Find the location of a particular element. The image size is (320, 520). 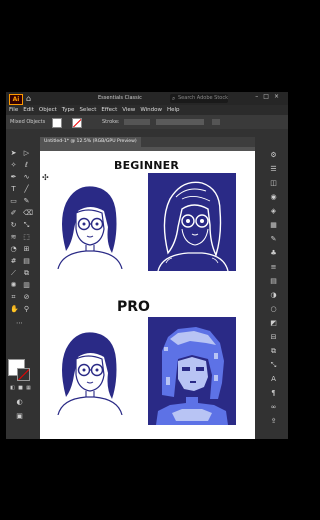

document-tab-bar: Untitled-1* @ 12.5% (RGB/GPU Preview) is located at coordinates (147, 142).